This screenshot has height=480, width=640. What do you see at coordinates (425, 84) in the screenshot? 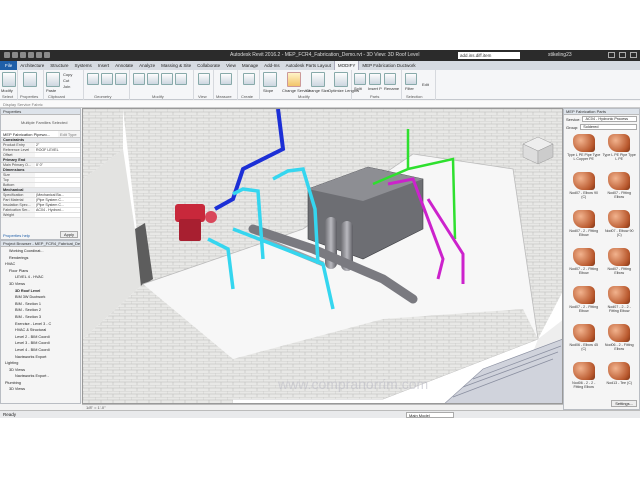
I see `edit-button: Edit` at bounding box center [425, 84].